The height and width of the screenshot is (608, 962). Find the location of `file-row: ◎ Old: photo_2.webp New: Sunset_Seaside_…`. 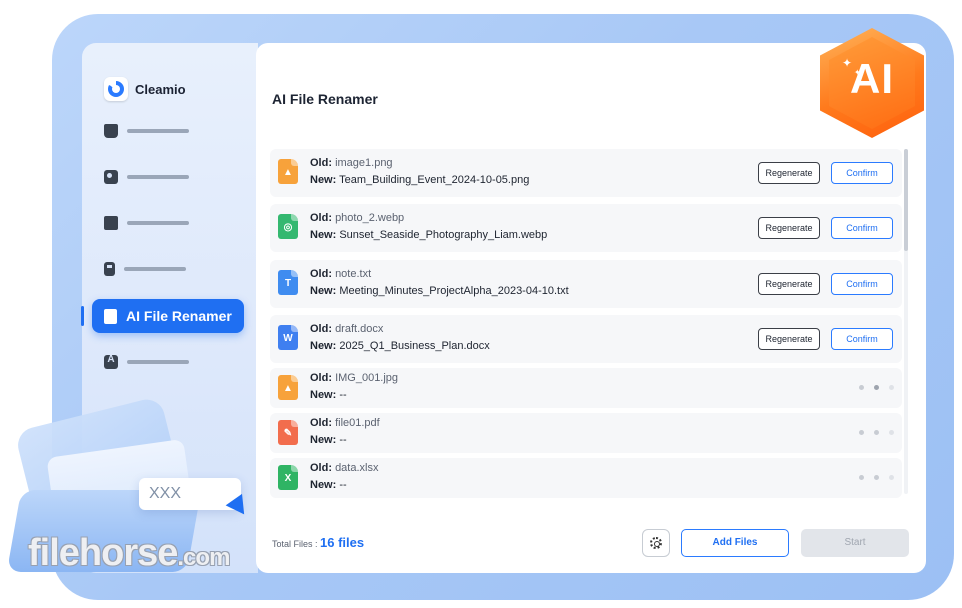

file-row: ◎ Old: photo_2.webp New: Sunset_Seaside_… is located at coordinates (586, 228).